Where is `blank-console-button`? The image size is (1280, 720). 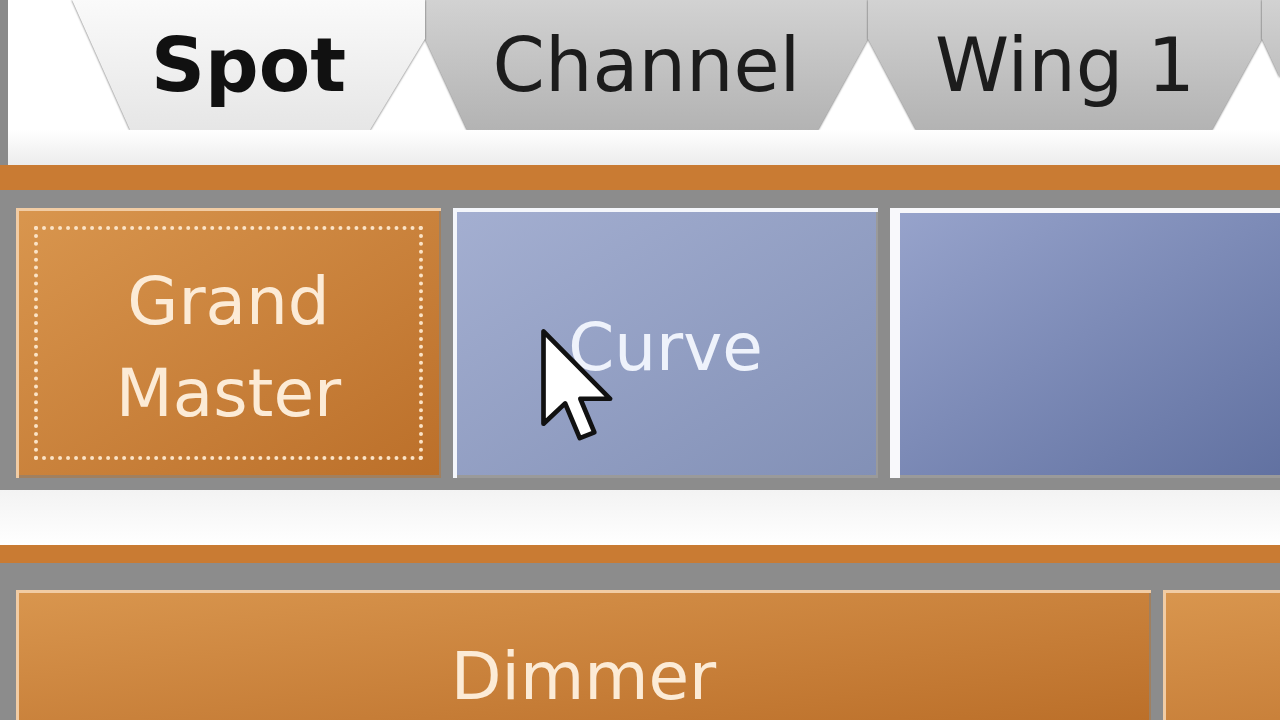 blank-console-button is located at coordinates (1085, 343).